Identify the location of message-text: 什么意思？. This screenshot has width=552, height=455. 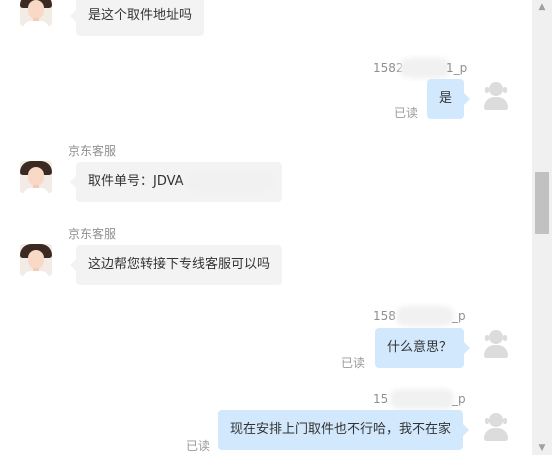
(420, 347).